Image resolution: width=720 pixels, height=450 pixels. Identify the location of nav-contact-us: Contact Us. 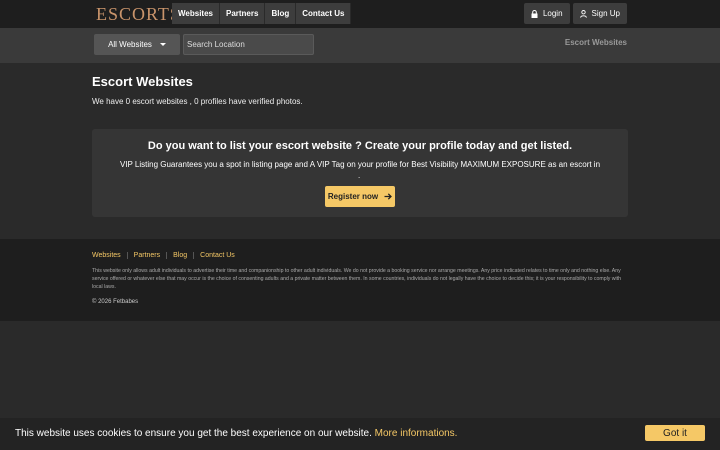
(324, 13).